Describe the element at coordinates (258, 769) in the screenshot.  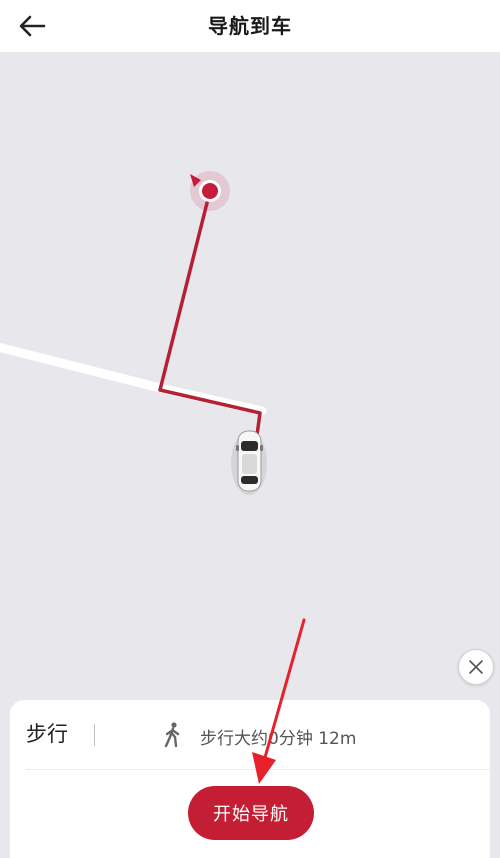
I see `separator` at that location.